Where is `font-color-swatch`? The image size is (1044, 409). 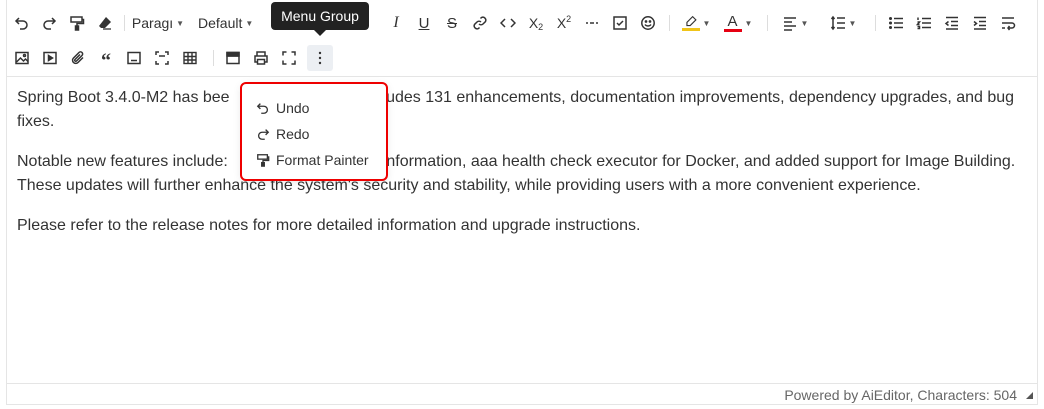 font-color-swatch is located at coordinates (732, 30).